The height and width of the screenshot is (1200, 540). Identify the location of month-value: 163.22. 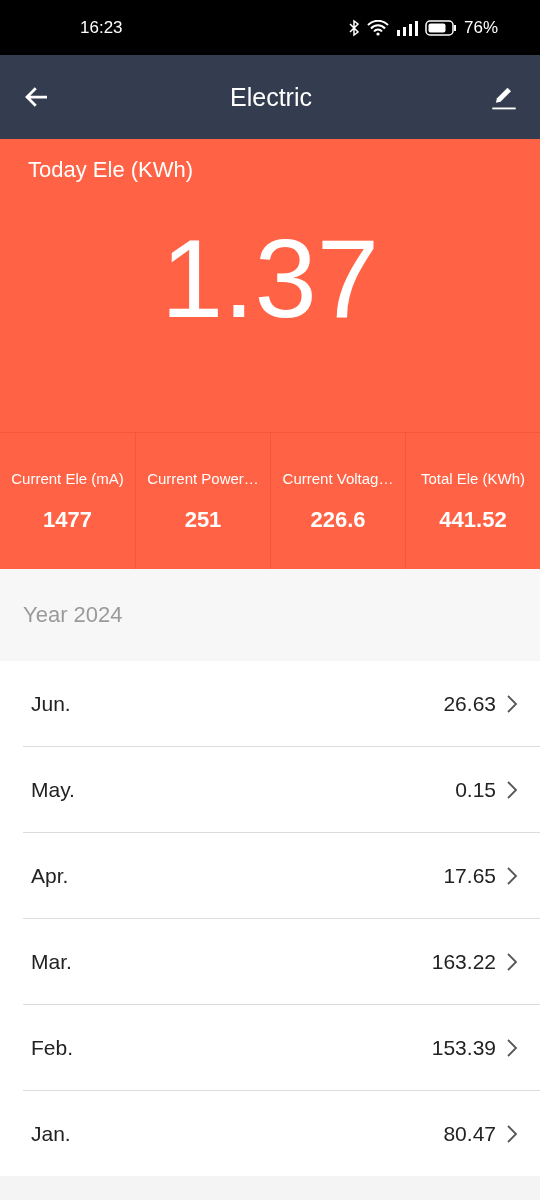
(463, 961).